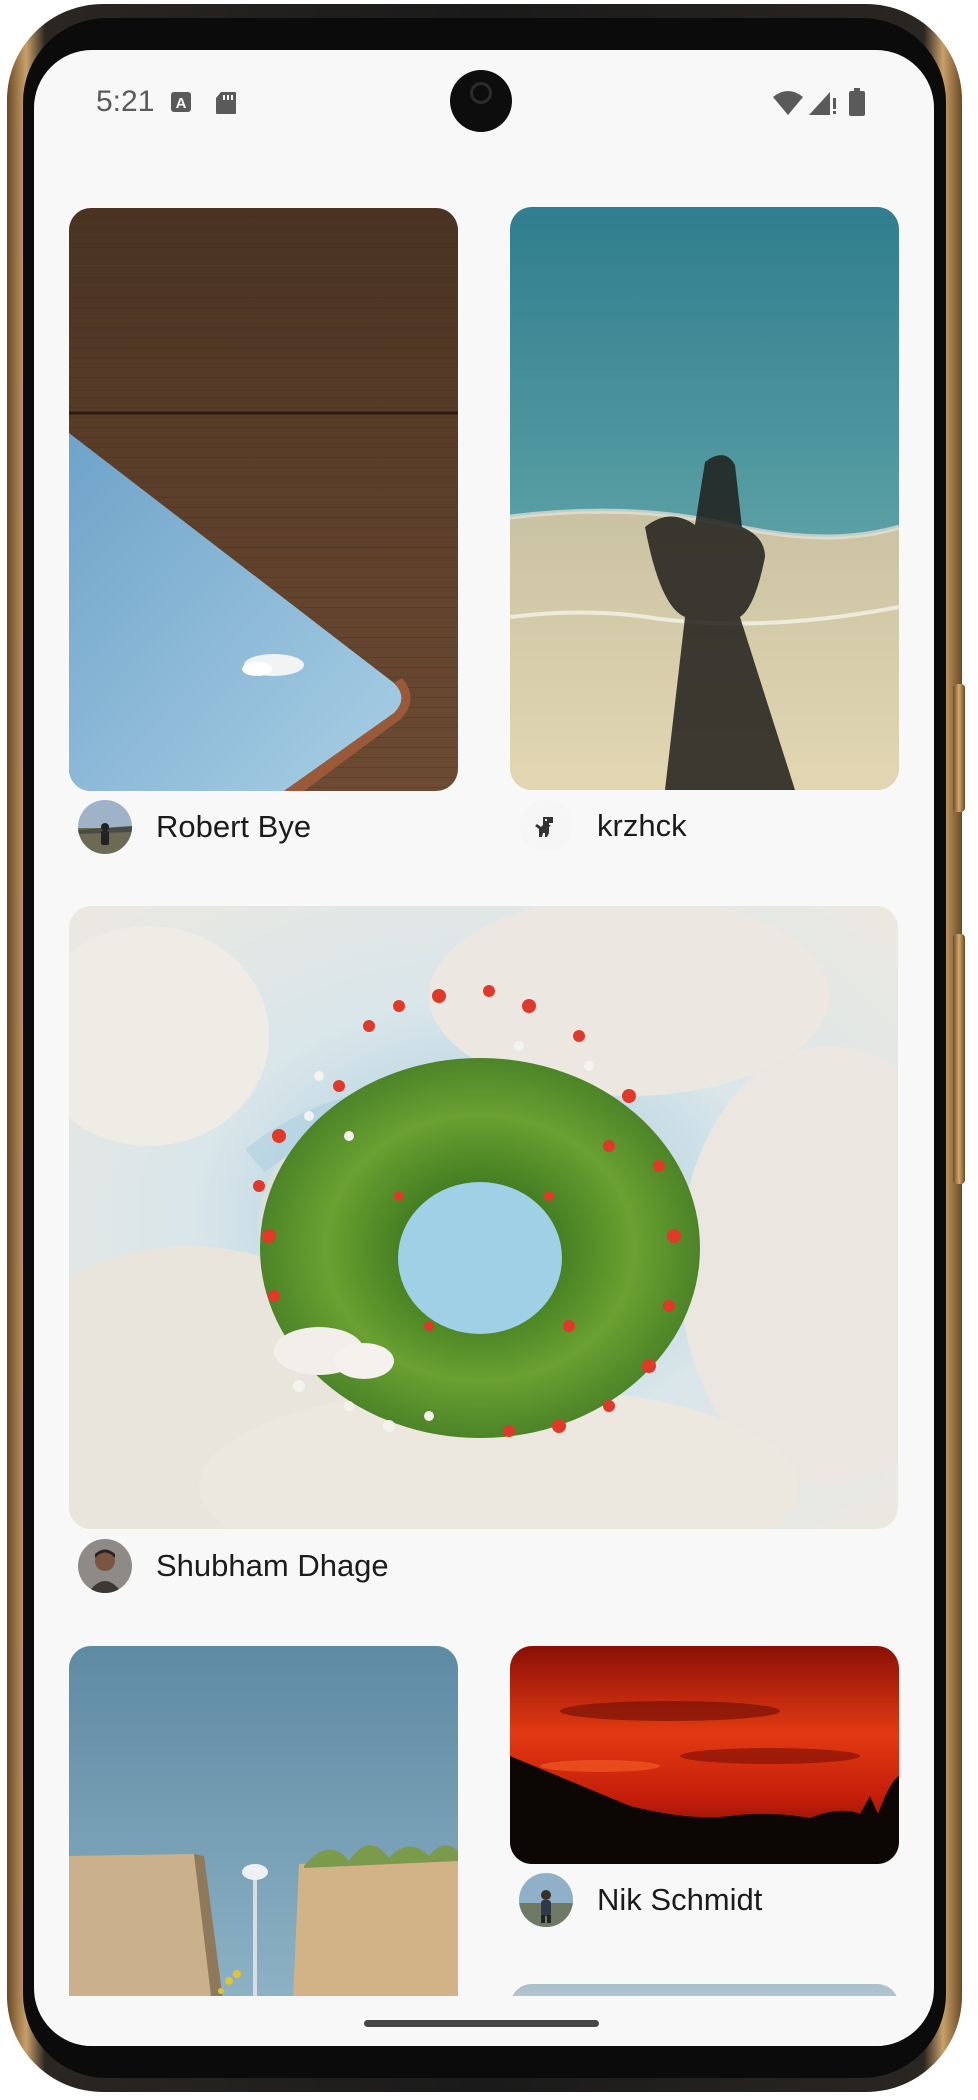  What do you see at coordinates (959, 748) in the screenshot?
I see `volume-button` at bounding box center [959, 748].